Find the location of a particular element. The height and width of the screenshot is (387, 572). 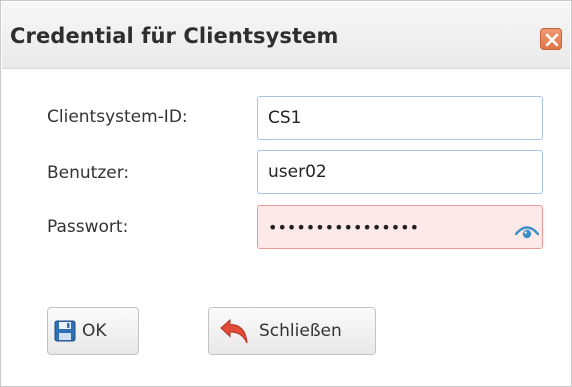

ok-button-label: OK is located at coordinates (94, 331).